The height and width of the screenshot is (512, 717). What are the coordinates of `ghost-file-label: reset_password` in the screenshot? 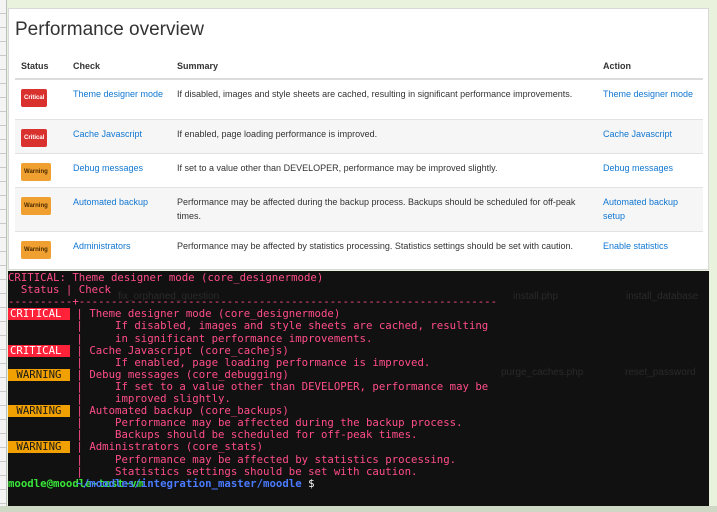 It's located at (660, 372).